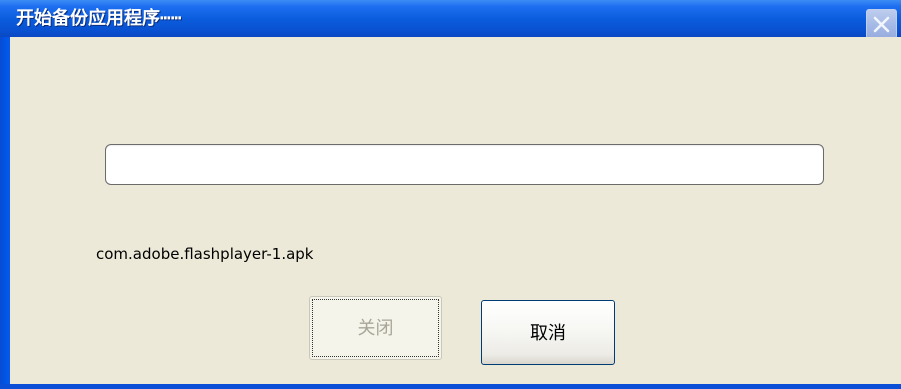 Image resolution: width=901 pixels, height=389 pixels. I want to click on cancel-button-label: 取消, so click(548, 333).